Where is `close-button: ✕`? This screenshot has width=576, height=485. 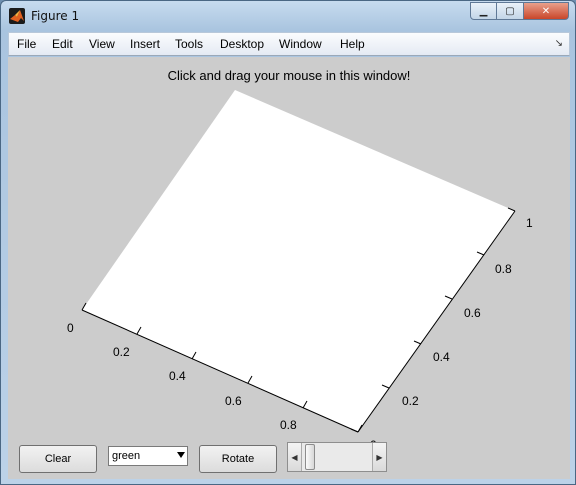 close-button: ✕ is located at coordinates (546, 11).